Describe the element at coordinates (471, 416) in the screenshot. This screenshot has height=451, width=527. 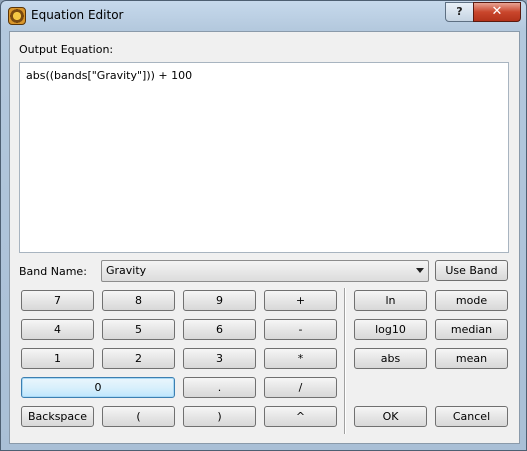
I see `cancel-button: Cancel` at that location.